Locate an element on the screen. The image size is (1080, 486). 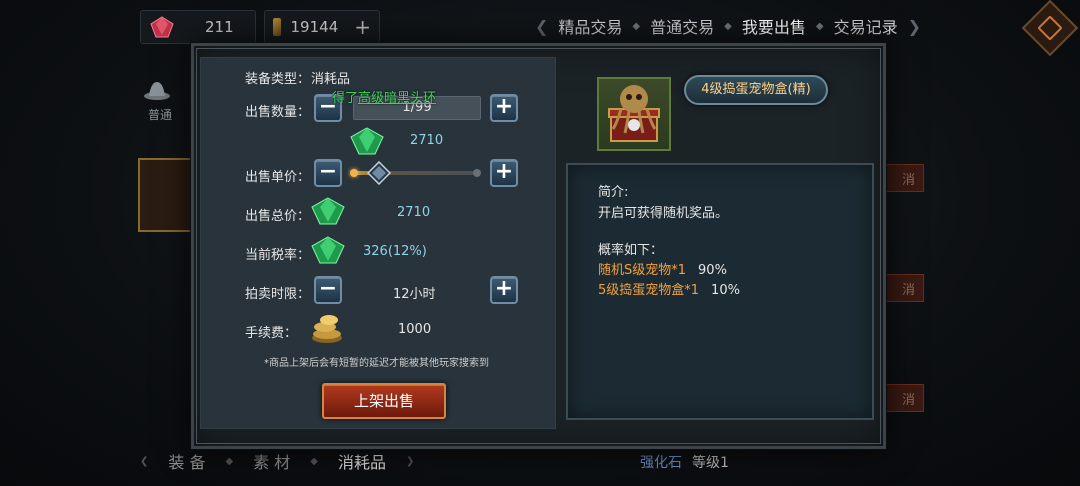
category-normal-label: 普通 is located at coordinates (160, 114).